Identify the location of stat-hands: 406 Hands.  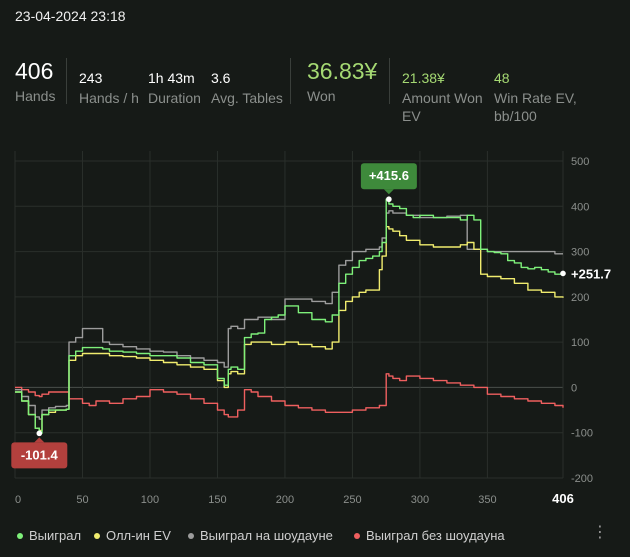
(35, 81).